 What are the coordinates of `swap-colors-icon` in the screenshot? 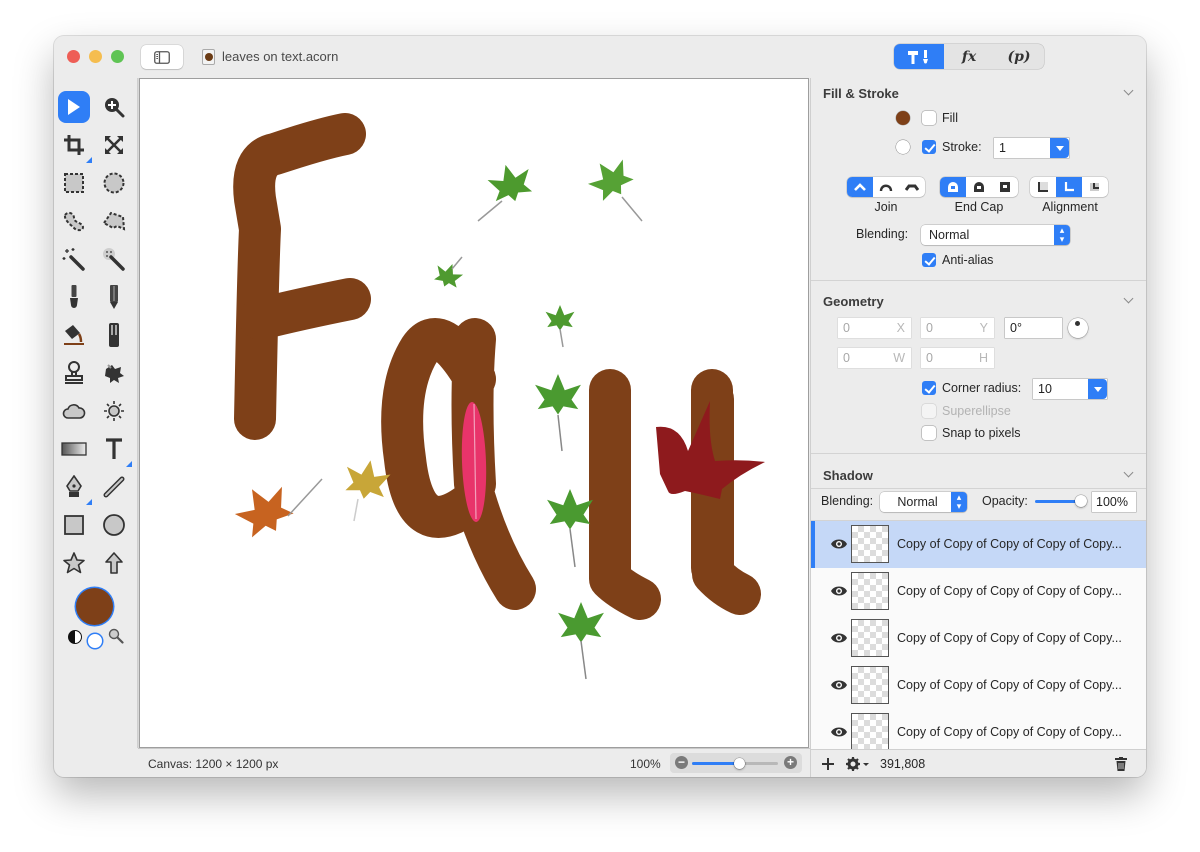 It's located at (75, 637).